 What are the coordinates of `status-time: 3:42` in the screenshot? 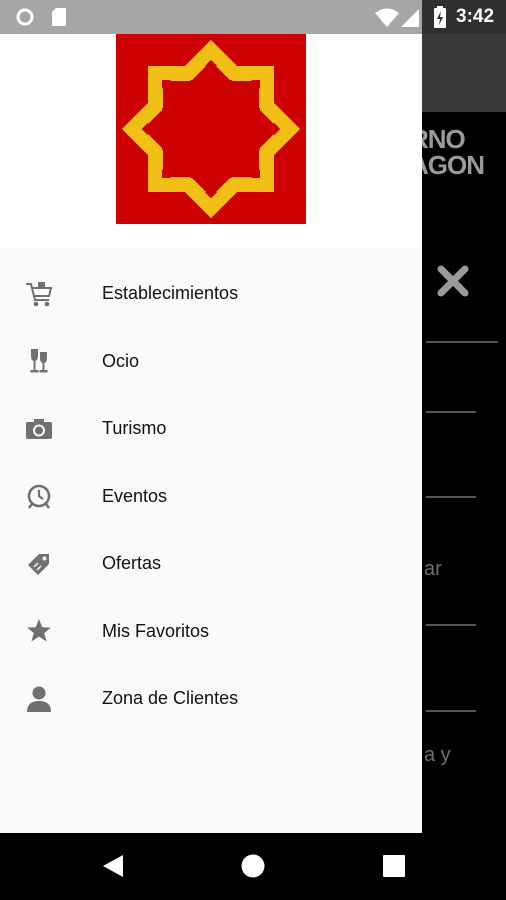 It's located at (475, 16).